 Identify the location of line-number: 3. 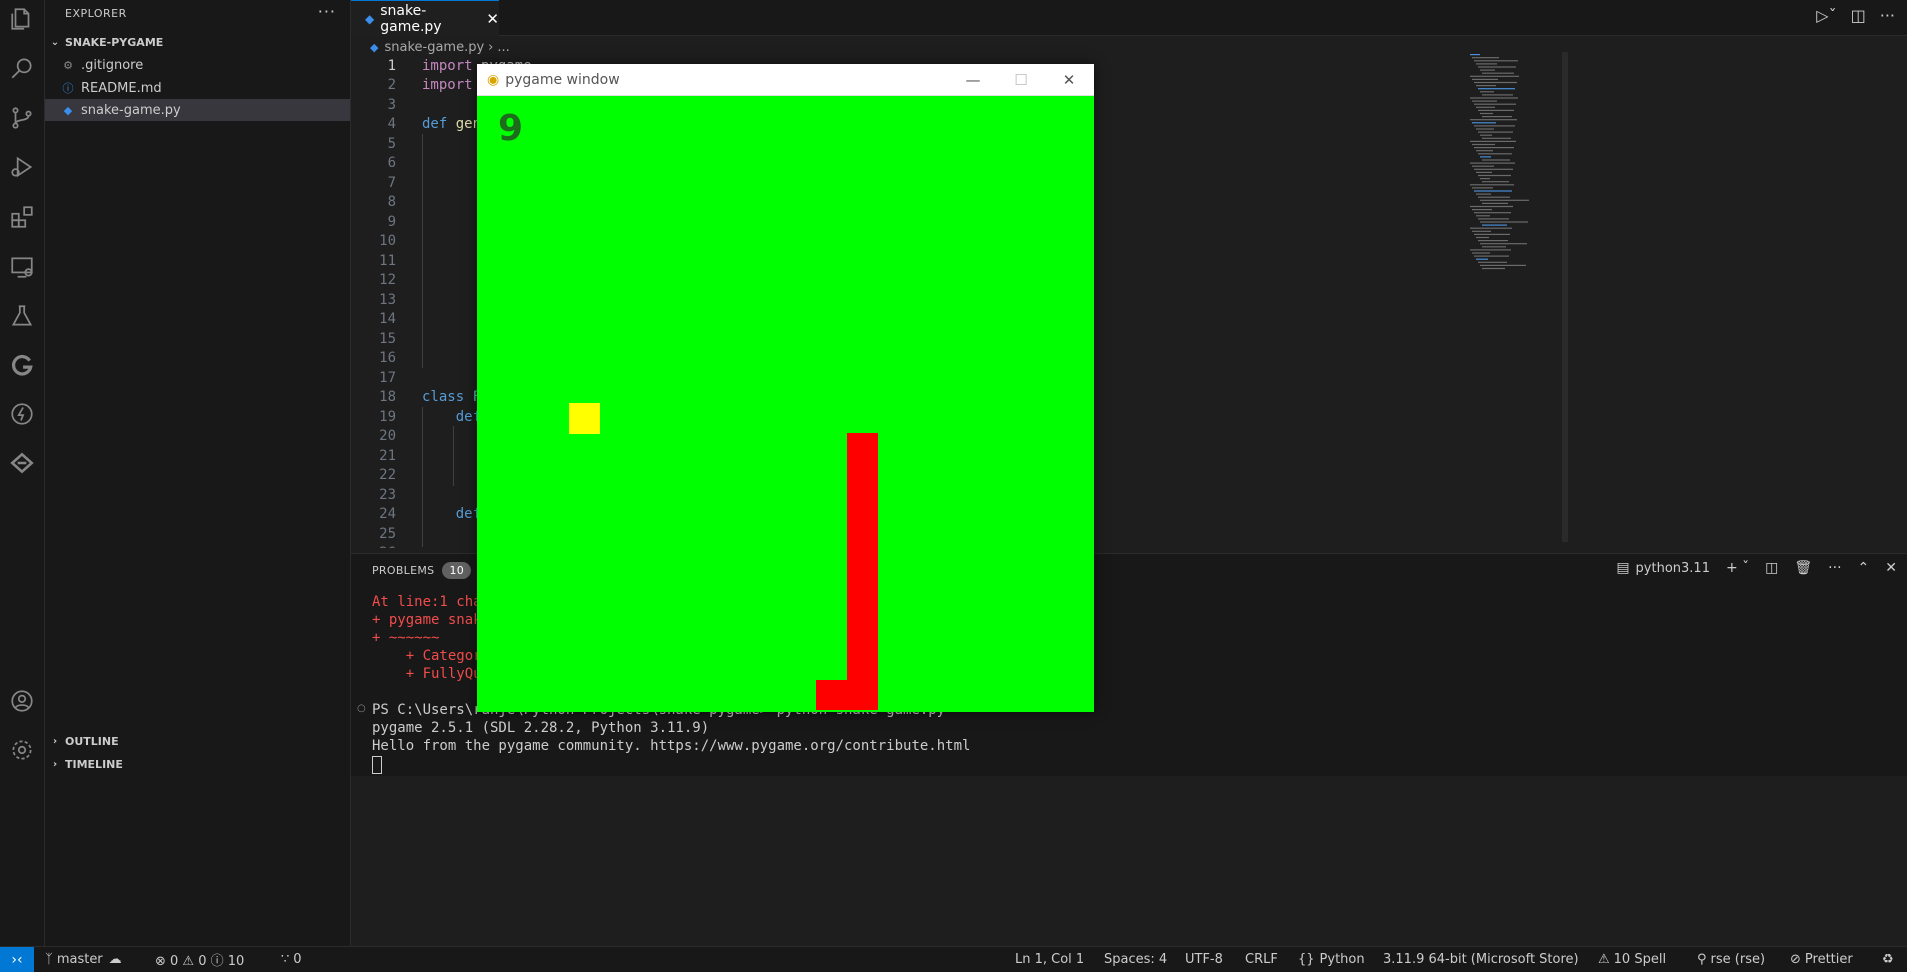
(391, 104).